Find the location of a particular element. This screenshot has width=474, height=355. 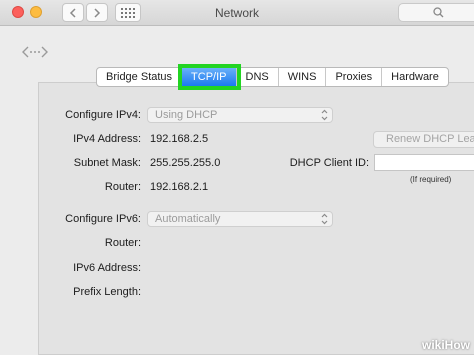

search-field is located at coordinates (436, 12).